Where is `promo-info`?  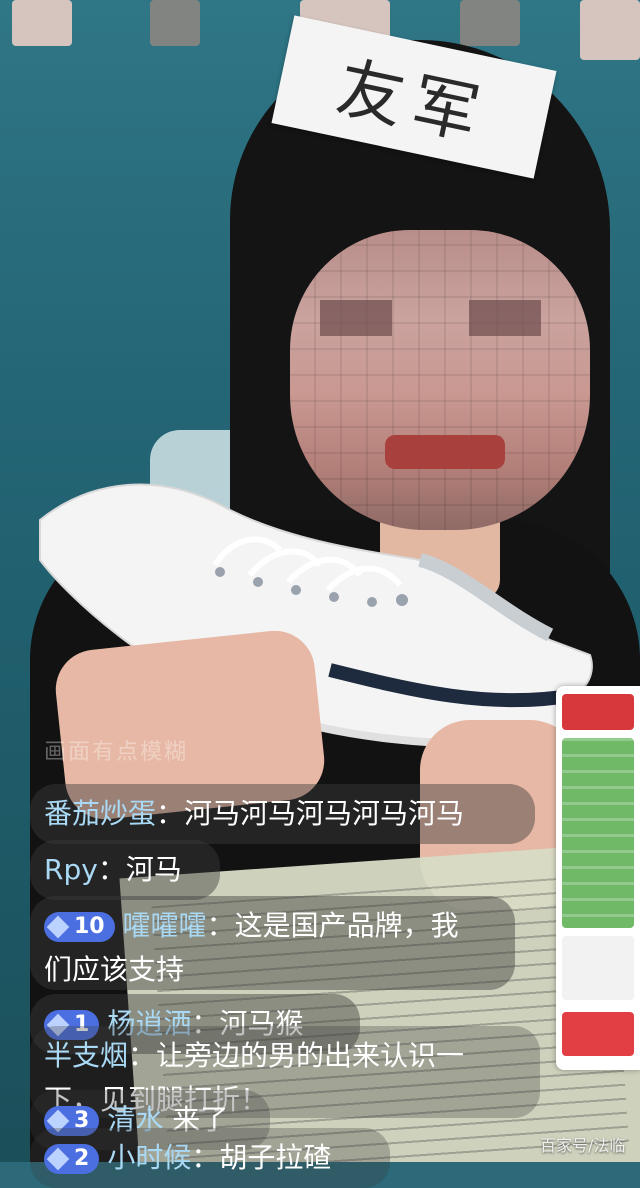
promo-info is located at coordinates (598, 968).